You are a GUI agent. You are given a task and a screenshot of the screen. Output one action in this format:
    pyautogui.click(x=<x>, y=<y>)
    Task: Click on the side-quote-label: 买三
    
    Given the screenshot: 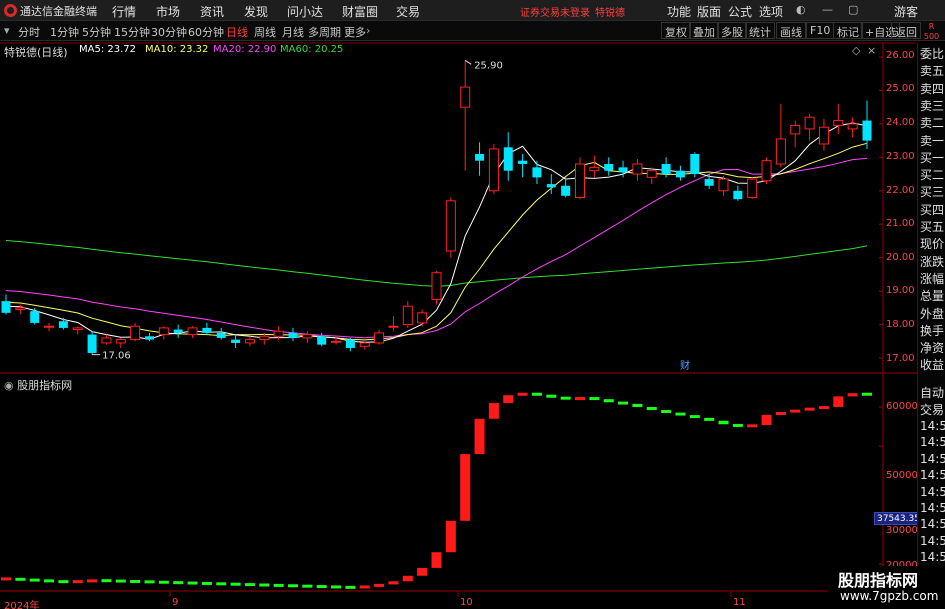 What is the action you would take?
    pyautogui.click(x=932, y=191)
    